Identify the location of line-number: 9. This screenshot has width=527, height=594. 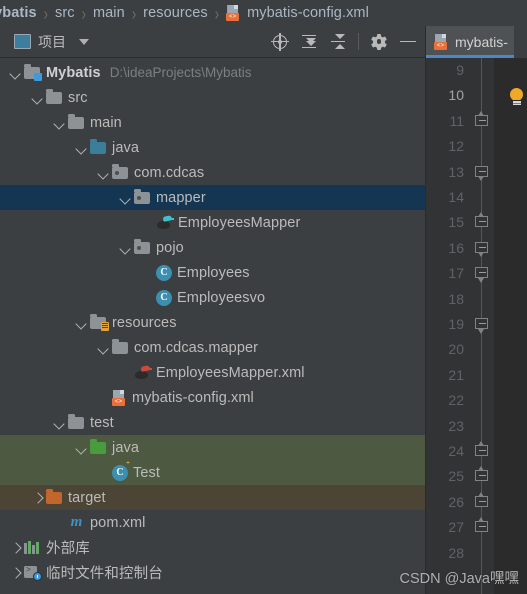
(460, 70).